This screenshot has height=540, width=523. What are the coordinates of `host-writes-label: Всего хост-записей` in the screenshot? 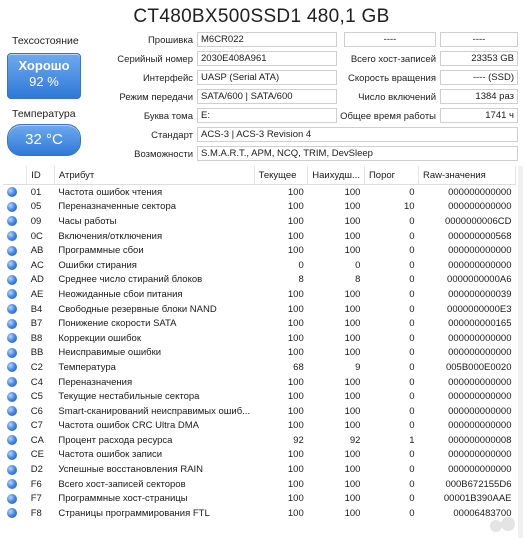 It's located at (393, 59).